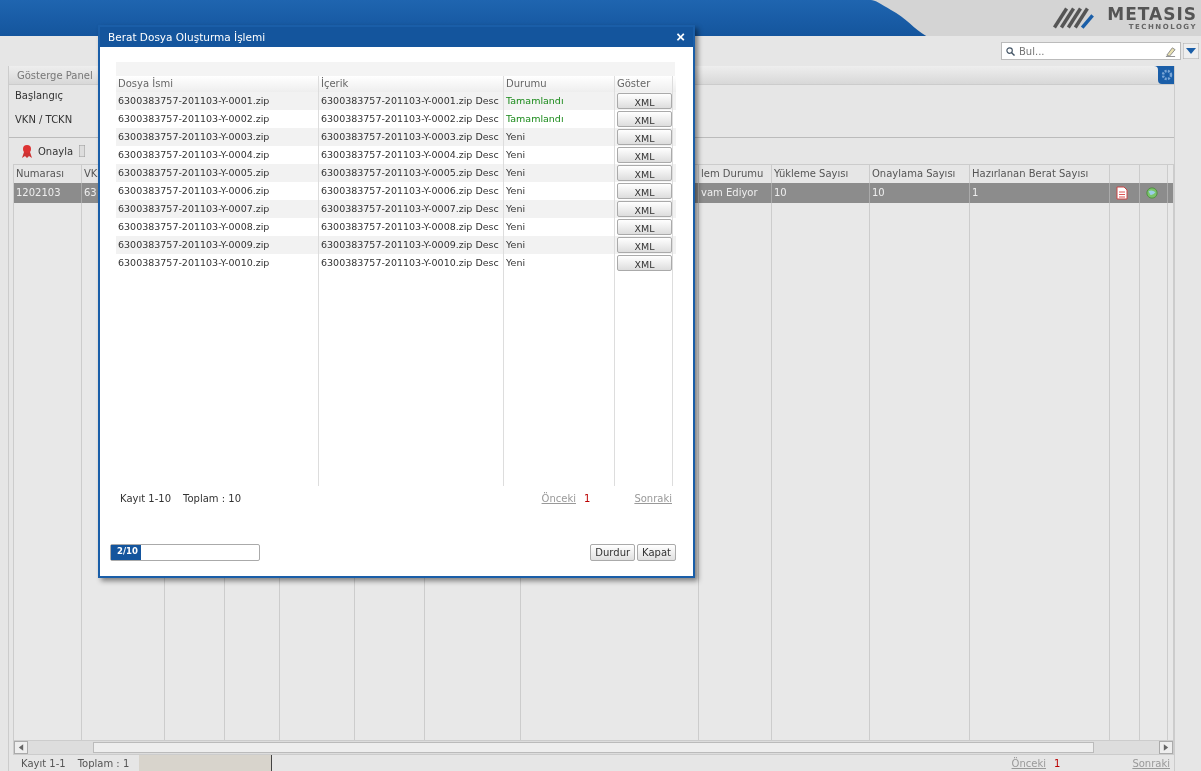  I want to click on status-cell: Tamamlandı, so click(559, 101).